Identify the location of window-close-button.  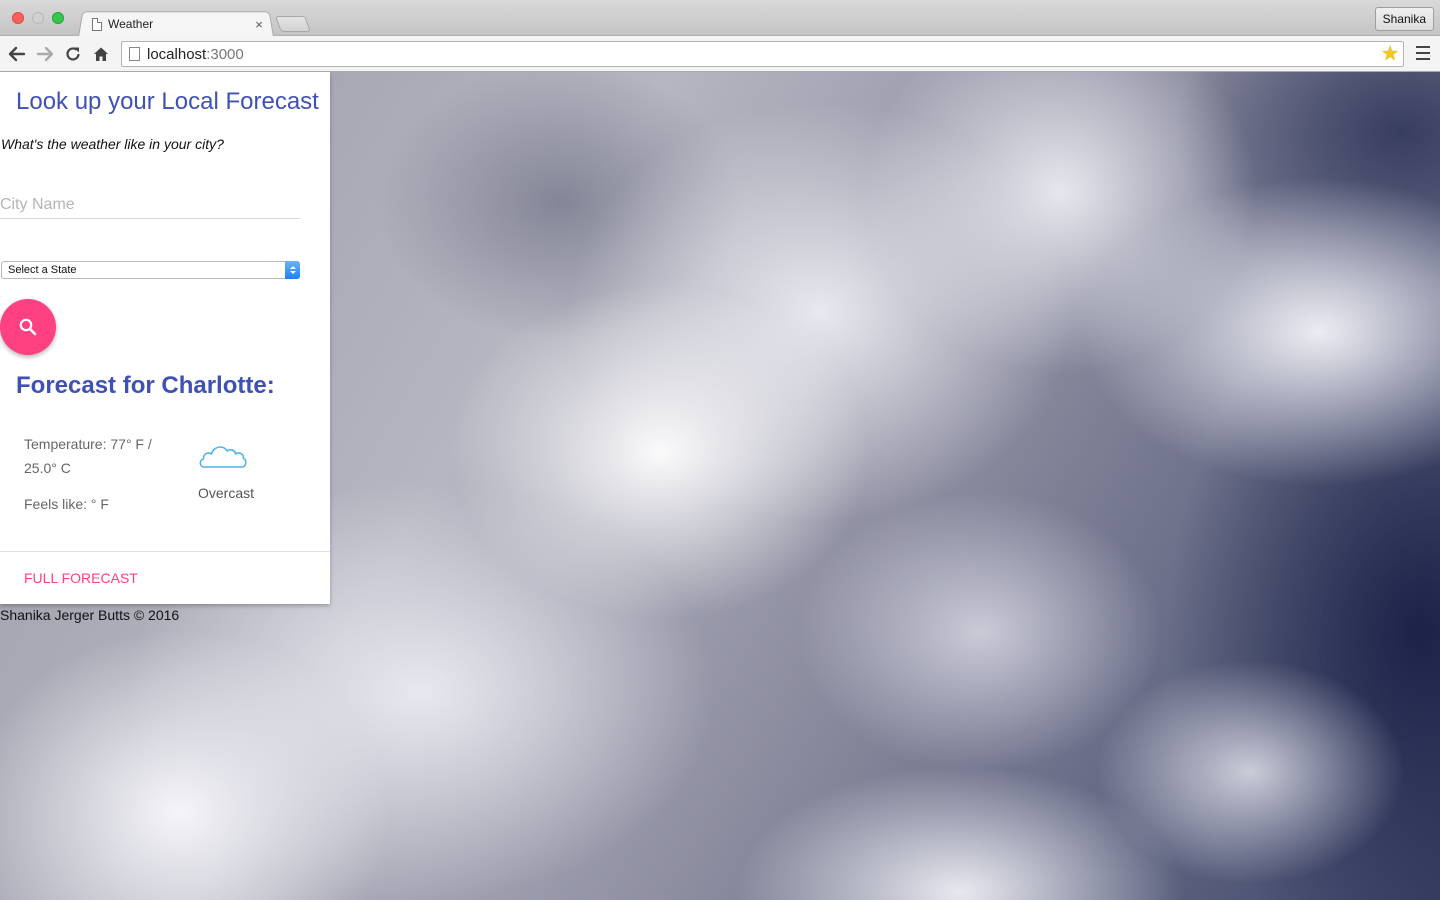
(18, 18).